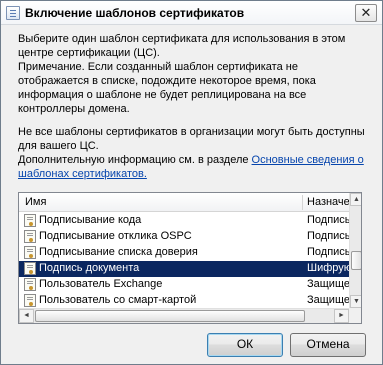  What do you see at coordinates (328, 268) in the screenshot?
I see `template-purpose: Шифрующая` at bounding box center [328, 268].